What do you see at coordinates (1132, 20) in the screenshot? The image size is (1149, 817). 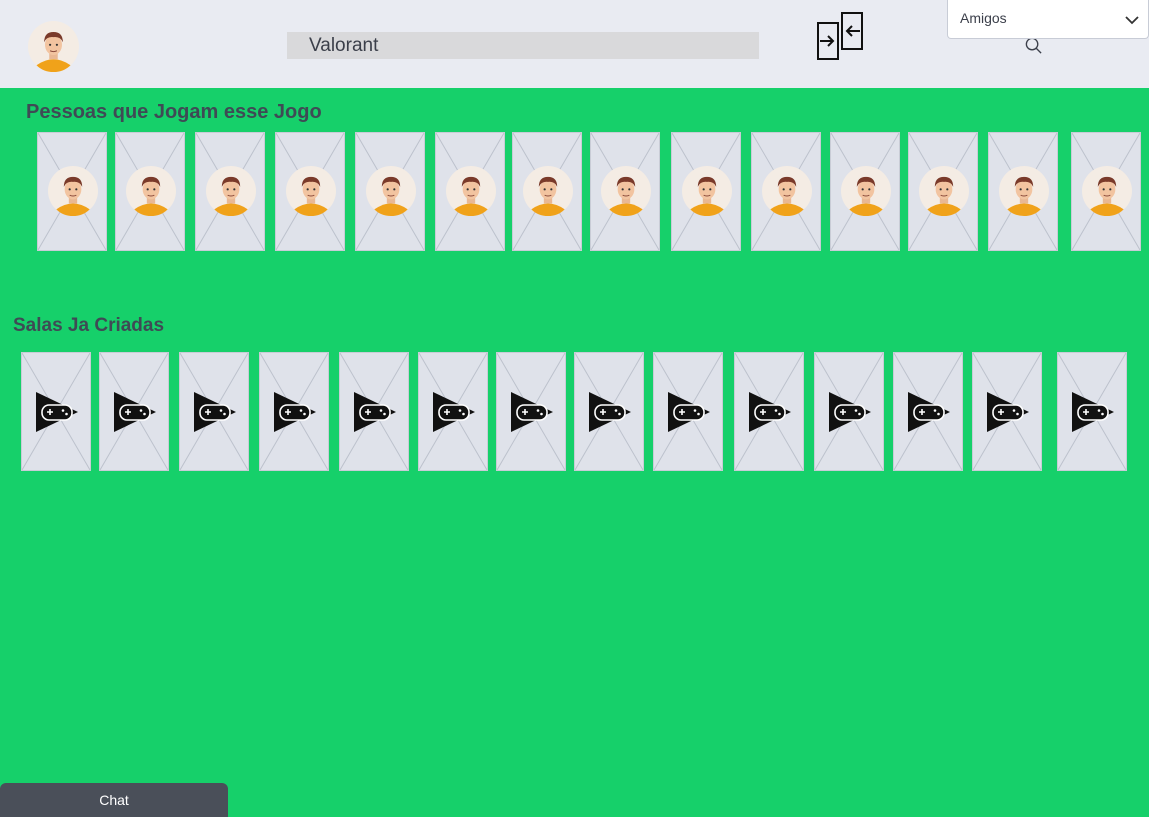 I see `chevron-down-icon` at bounding box center [1132, 20].